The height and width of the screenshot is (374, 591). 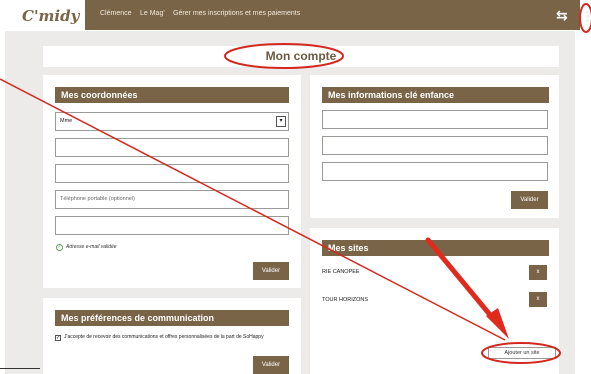 I want to click on annotation-ellipse-title, so click(x=284, y=56).